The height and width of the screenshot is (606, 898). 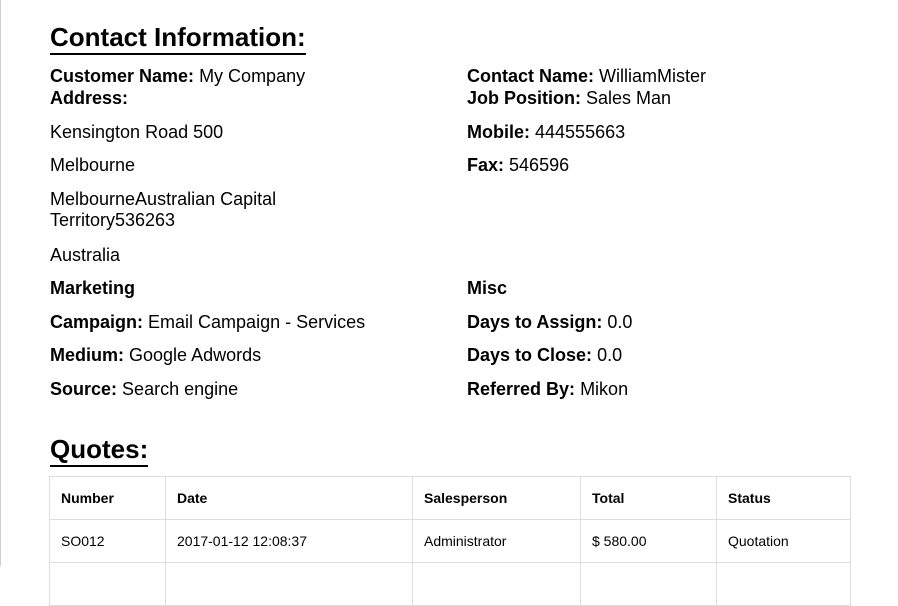 What do you see at coordinates (289, 498) in the screenshot?
I see `column-header-date: Date` at bounding box center [289, 498].